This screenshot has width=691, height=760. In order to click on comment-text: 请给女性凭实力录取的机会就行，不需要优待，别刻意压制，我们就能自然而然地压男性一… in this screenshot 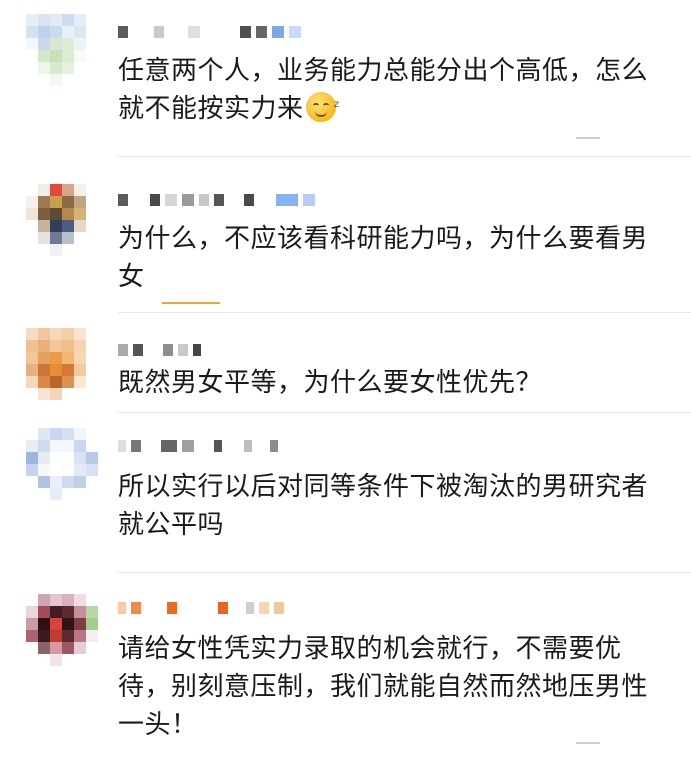, I will do `click(383, 687)`.